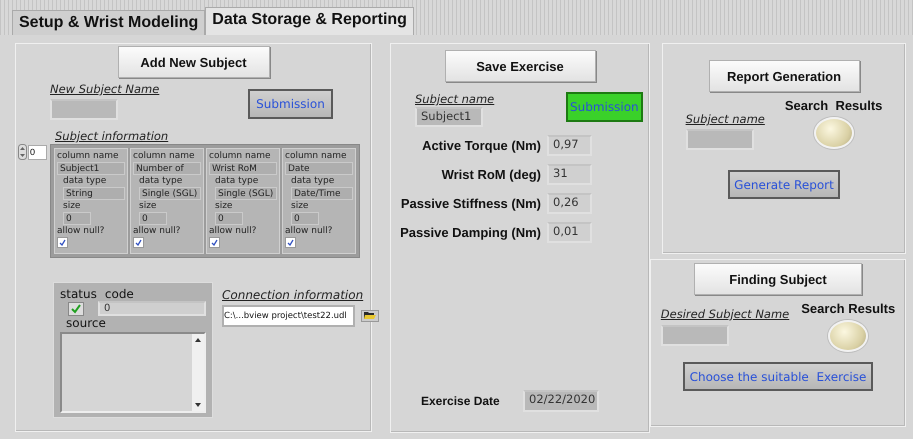 This screenshot has width=913, height=439. What do you see at coordinates (94, 193) in the screenshot?
I see `data-type-field: String` at bounding box center [94, 193].